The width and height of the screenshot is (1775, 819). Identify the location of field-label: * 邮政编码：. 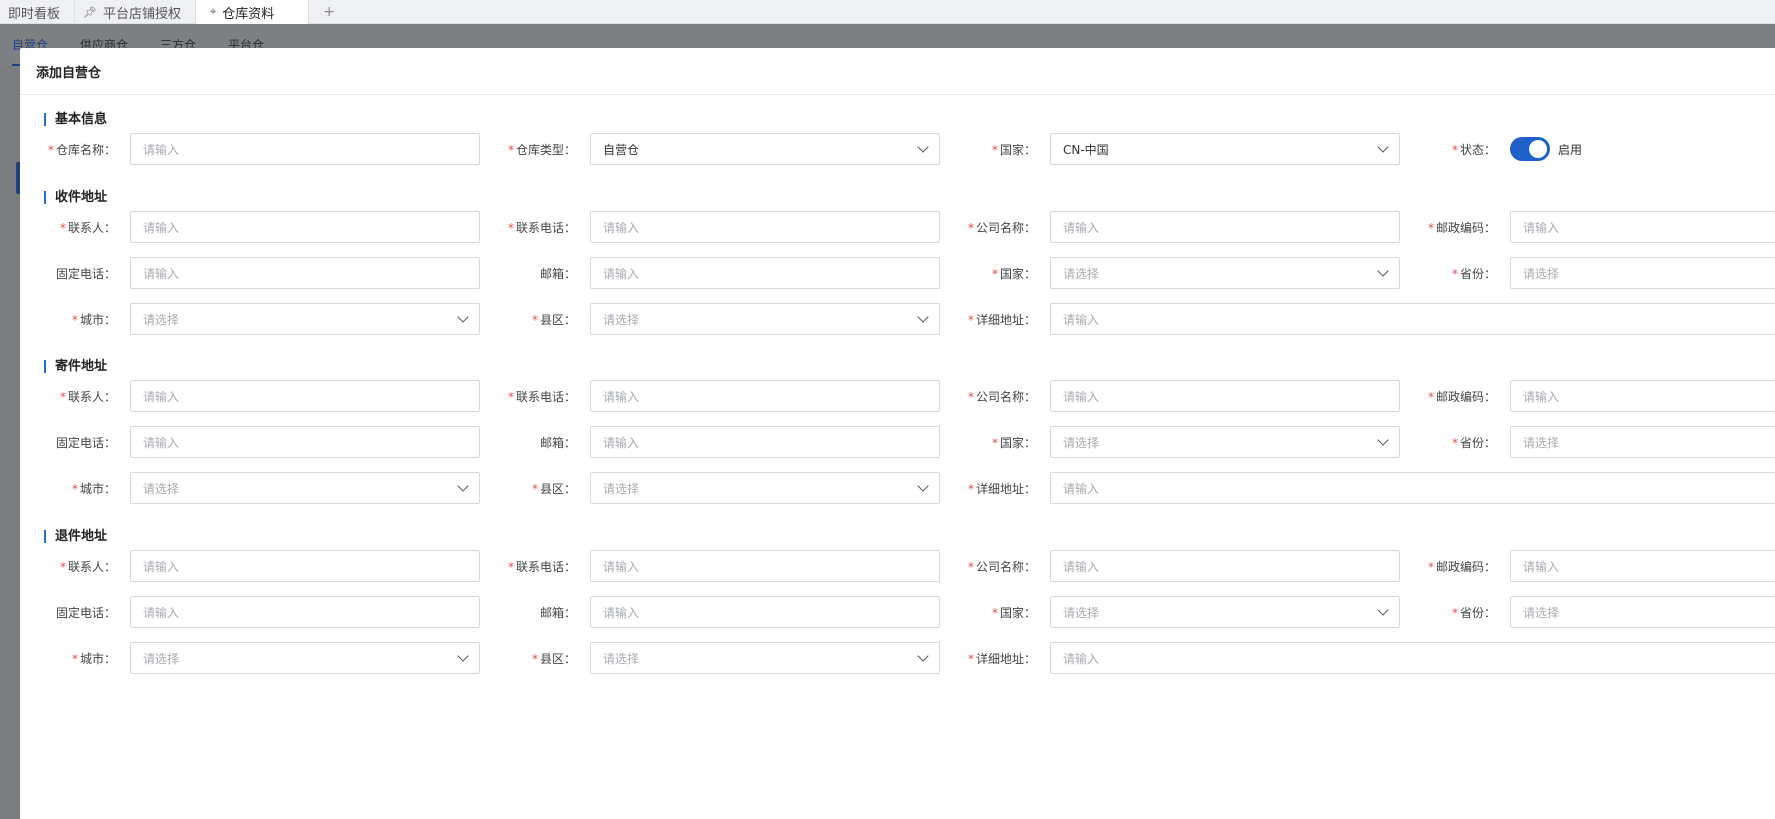
(1461, 227).